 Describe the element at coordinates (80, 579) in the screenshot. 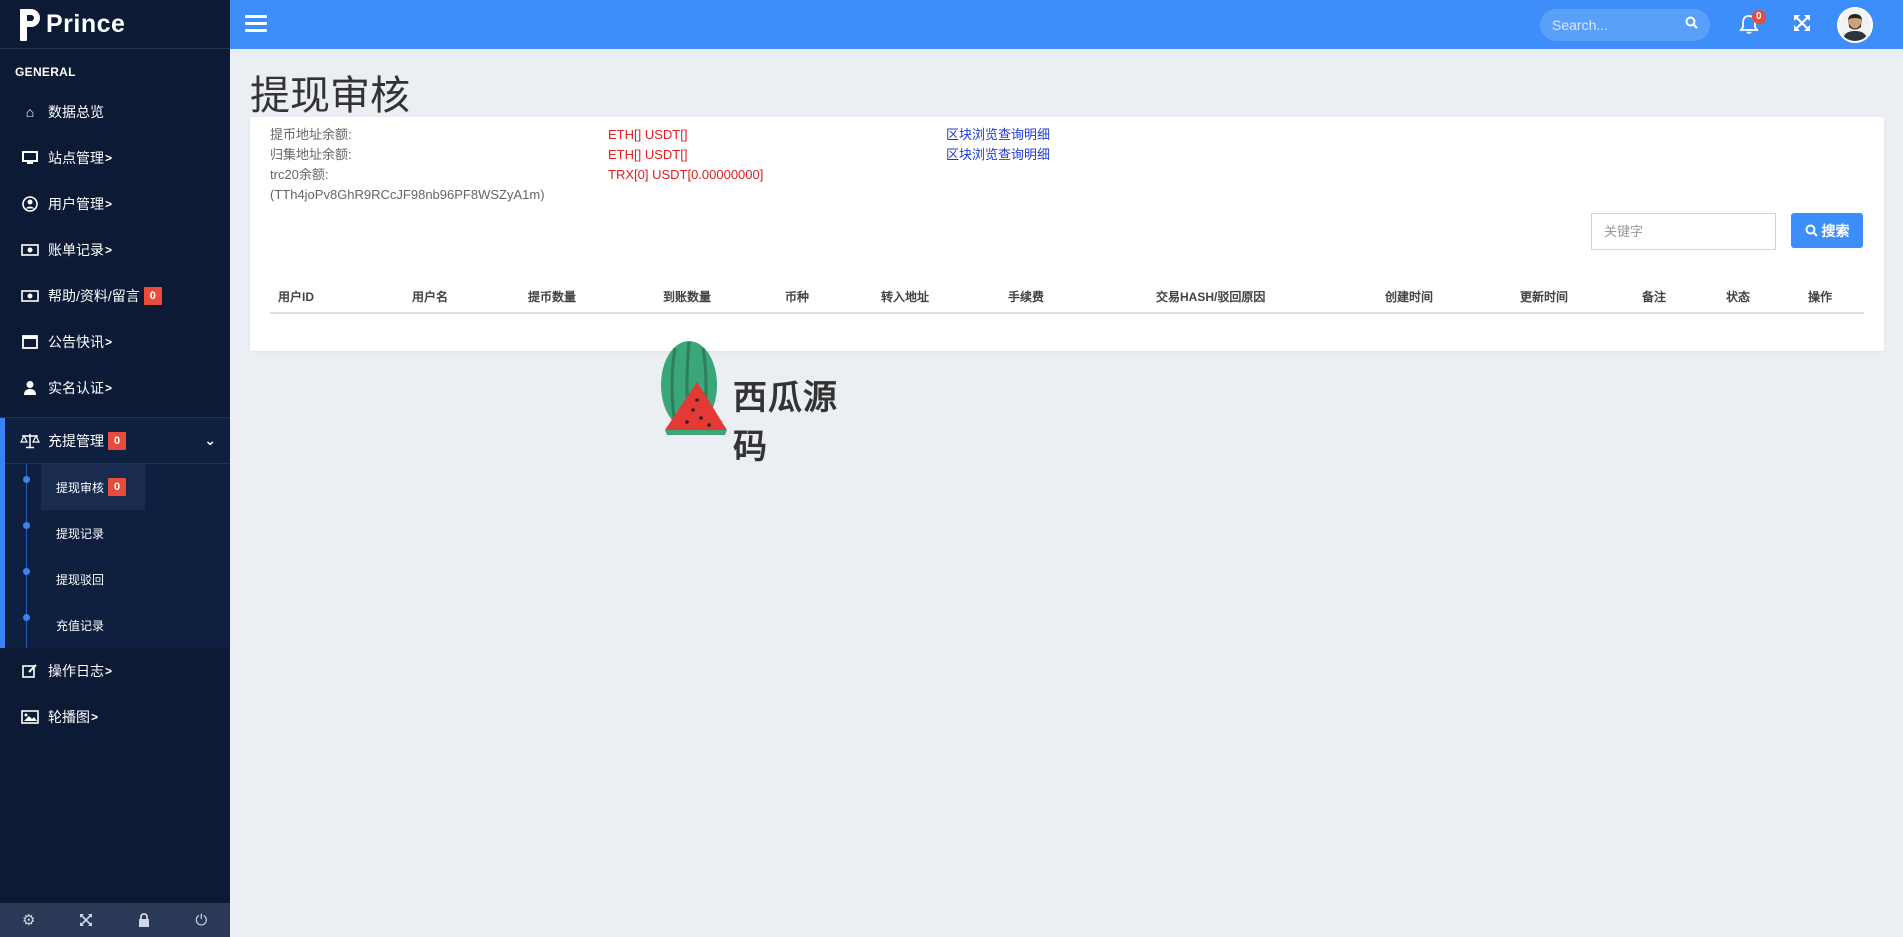

I see `submenu-item-label: 提现驳回` at that location.